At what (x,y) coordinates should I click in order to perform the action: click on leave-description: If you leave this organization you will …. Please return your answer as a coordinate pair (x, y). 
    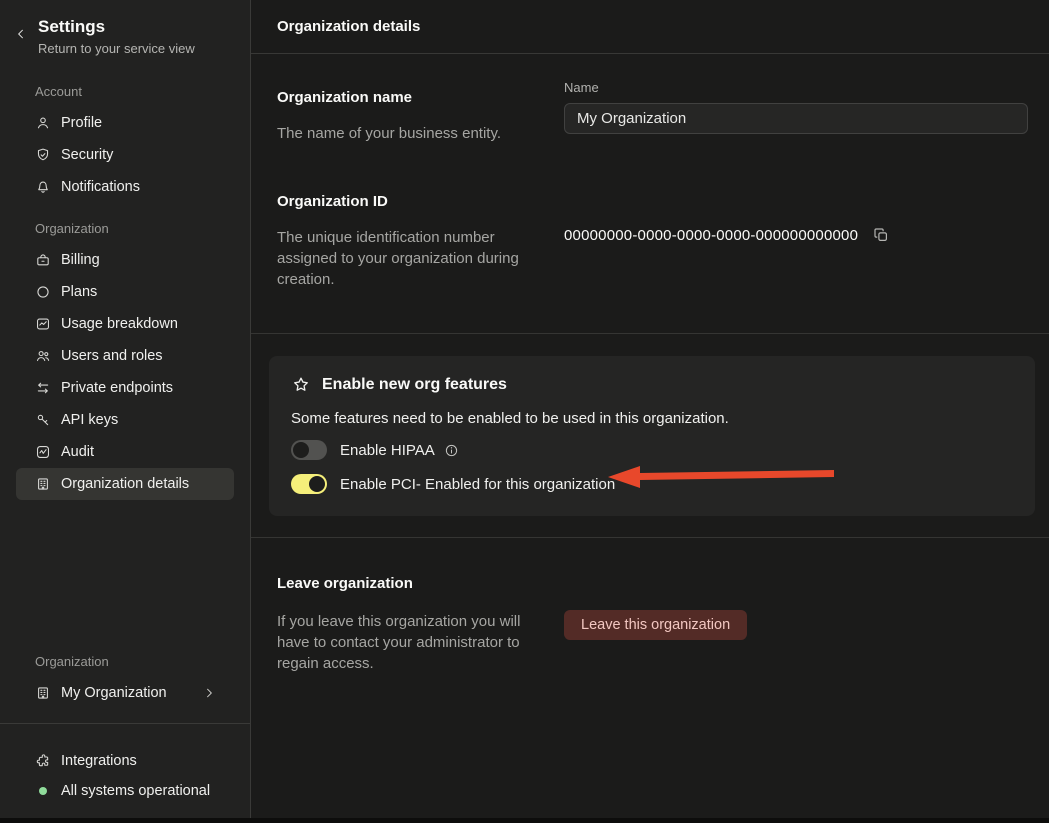
    Looking at the image, I should click on (399, 642).